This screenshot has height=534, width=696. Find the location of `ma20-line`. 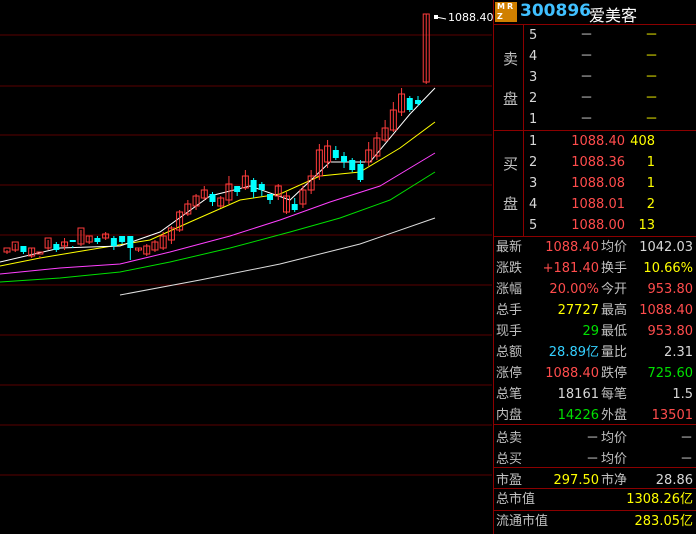

ma20-line is located at coordinates (218, 213).